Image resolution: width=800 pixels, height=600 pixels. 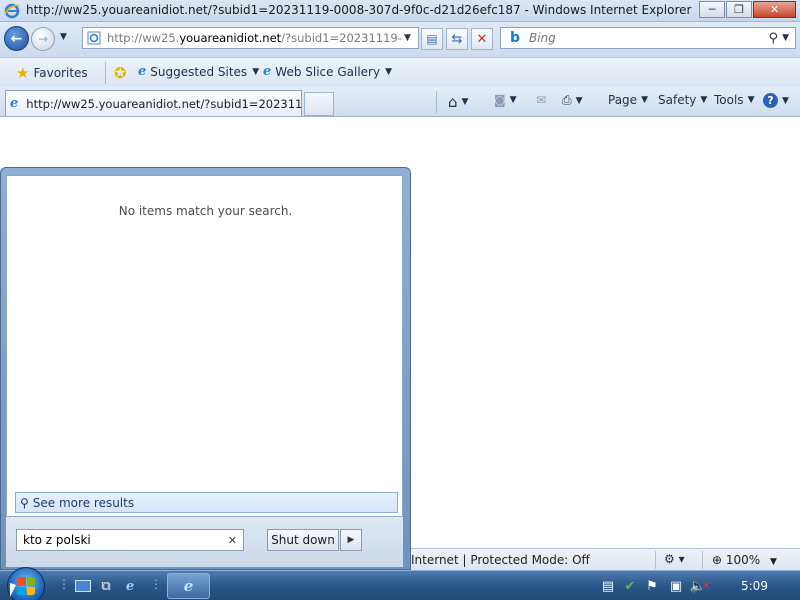 What do you see at coordinates (500, 560) in the screenshot?
I see `security-zone: Internet | Protected Mode: Off` at bounding box center [500, 560].